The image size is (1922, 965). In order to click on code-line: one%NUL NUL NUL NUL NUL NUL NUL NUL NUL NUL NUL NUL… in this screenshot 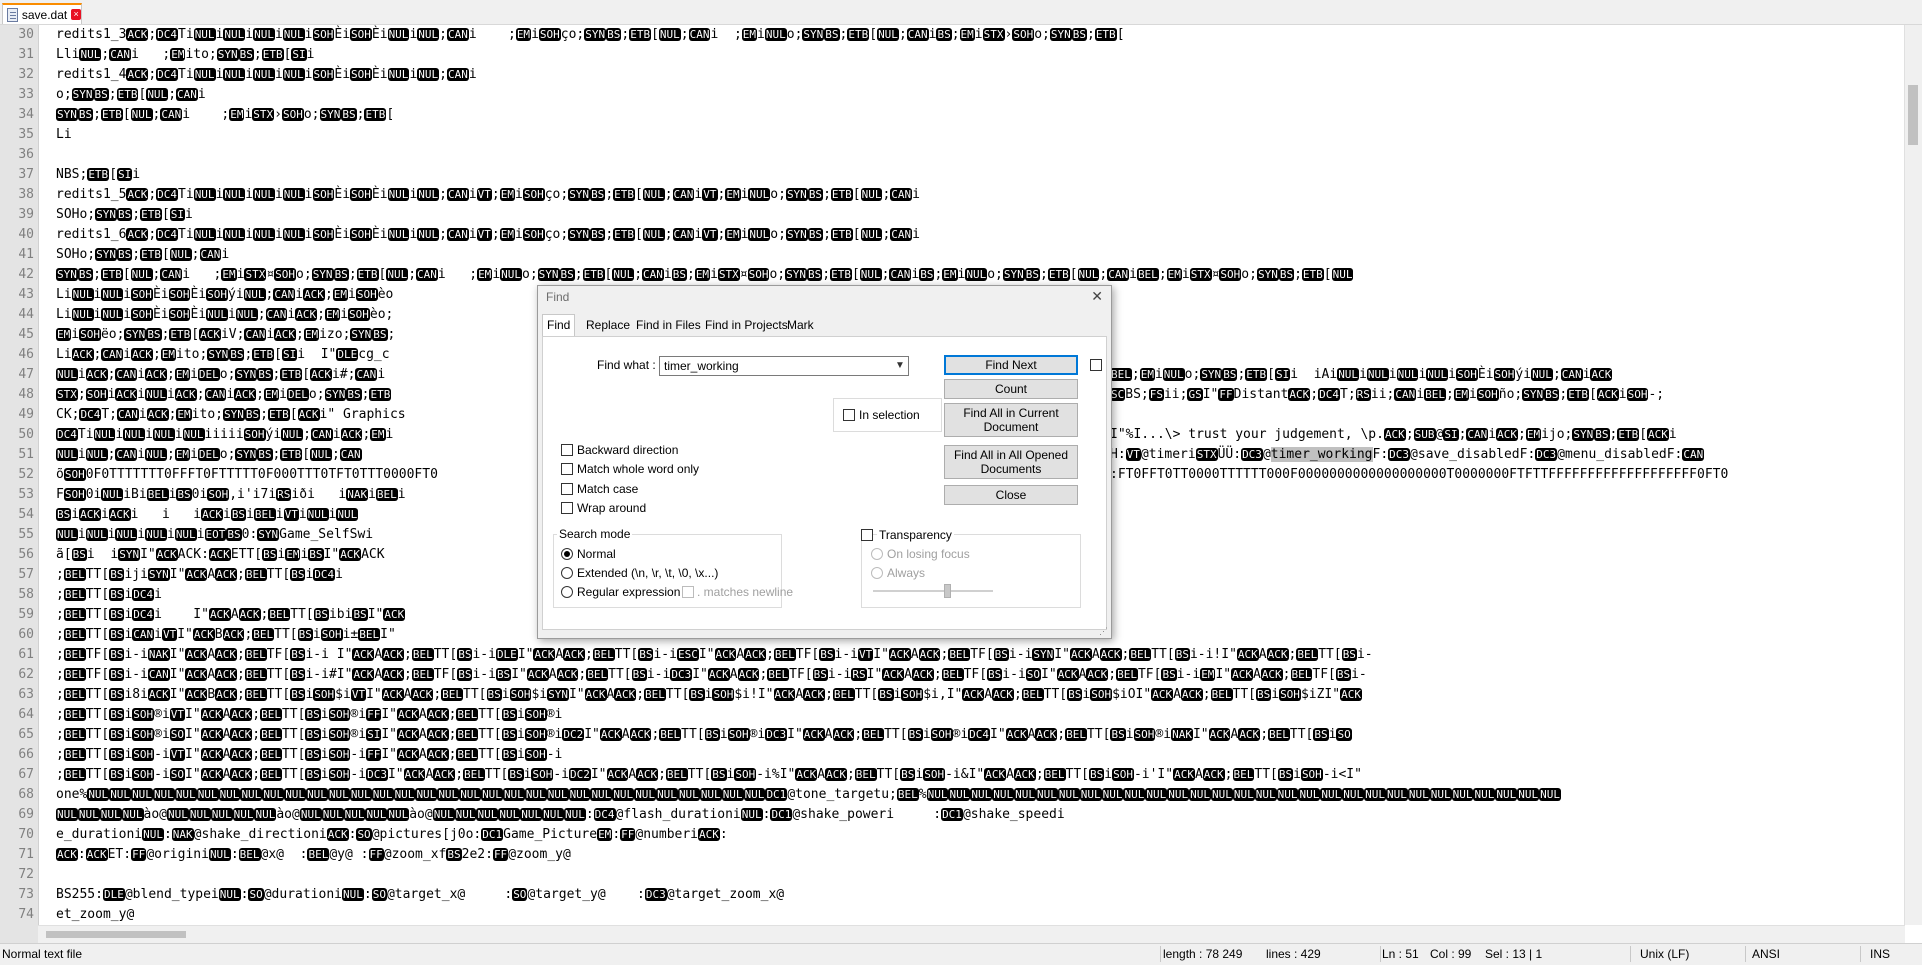, I will do `click(808, 795)`.